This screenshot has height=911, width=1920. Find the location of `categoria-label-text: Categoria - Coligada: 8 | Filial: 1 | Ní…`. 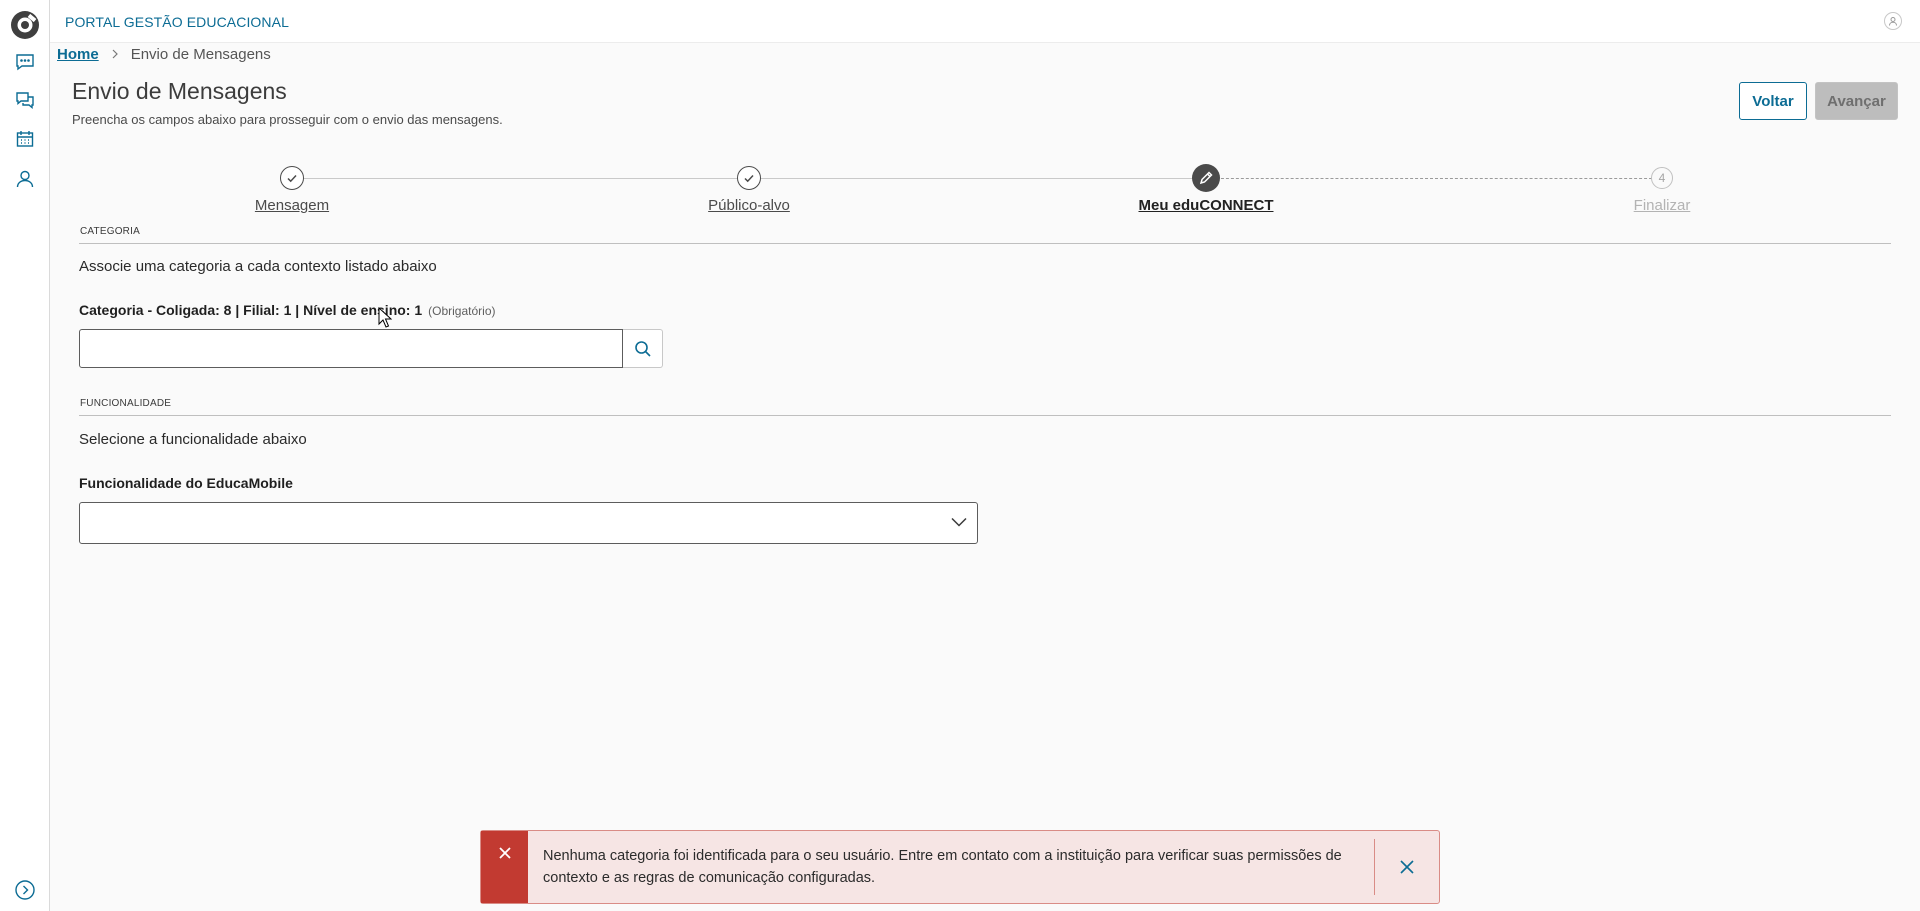

categoria-label-text: Categoria - Coligada: 8 | Filial: 1 | Ní… is located at coordinates (251, 310).